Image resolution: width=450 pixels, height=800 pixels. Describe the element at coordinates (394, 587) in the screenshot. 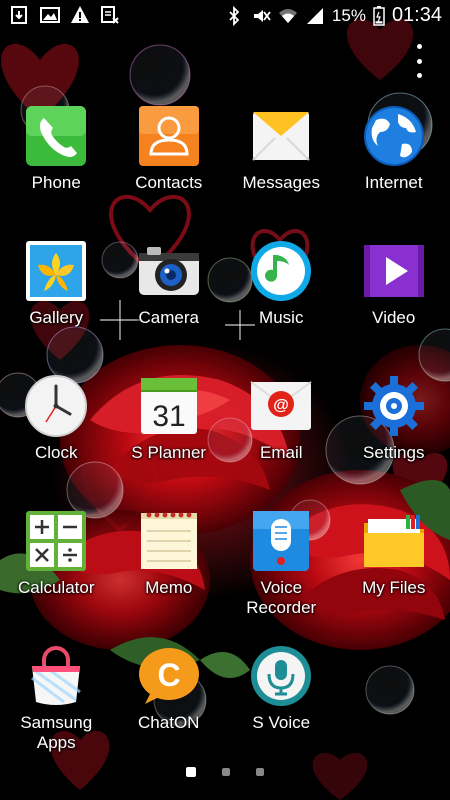

I see `app-label: My Files` at that location.